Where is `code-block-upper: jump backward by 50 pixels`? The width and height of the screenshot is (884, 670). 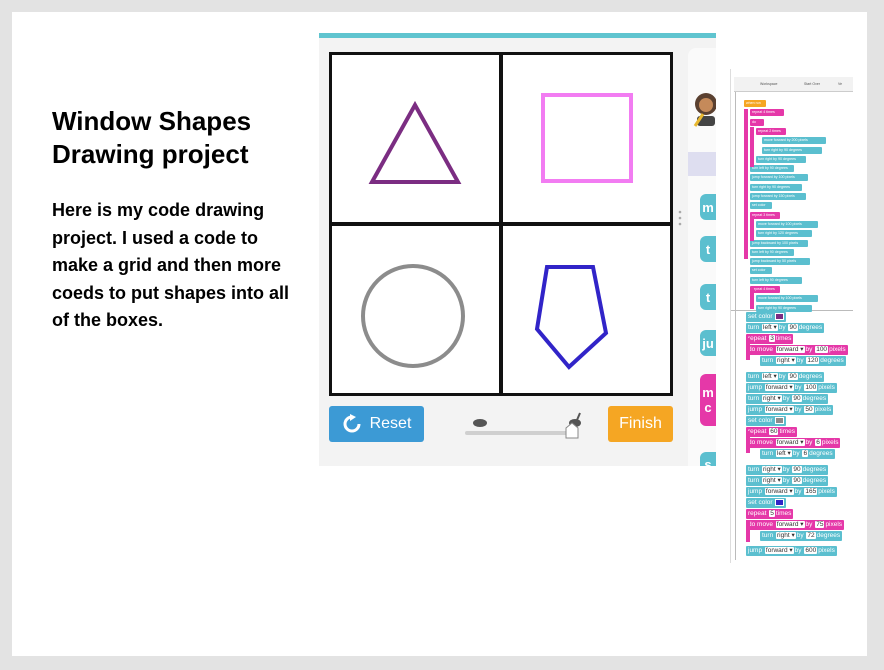 code-block-upper: jump backward by 50 pixels is located at coordinates (780, 262).